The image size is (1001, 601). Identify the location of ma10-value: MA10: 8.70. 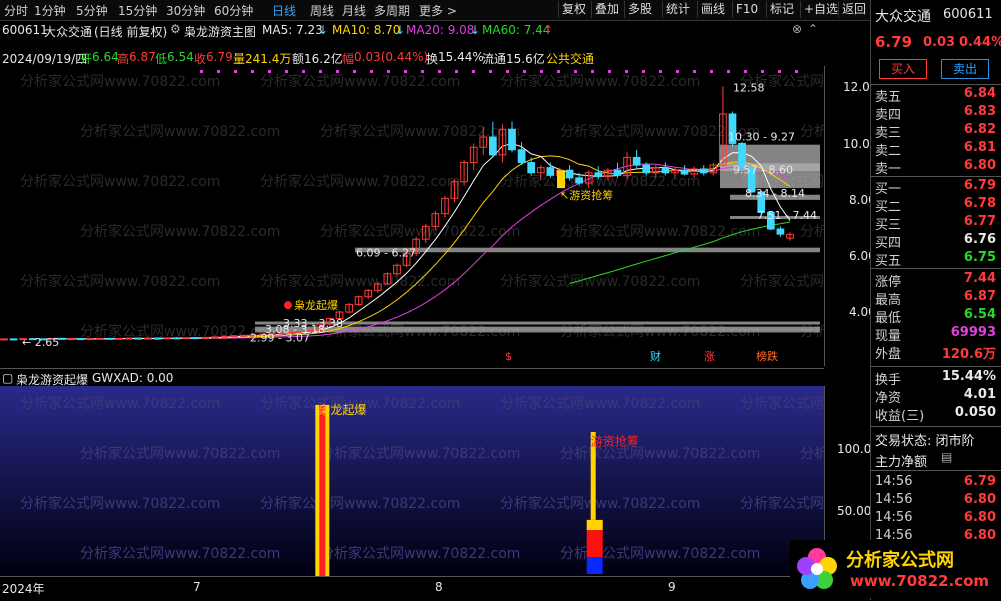
(366, 30).